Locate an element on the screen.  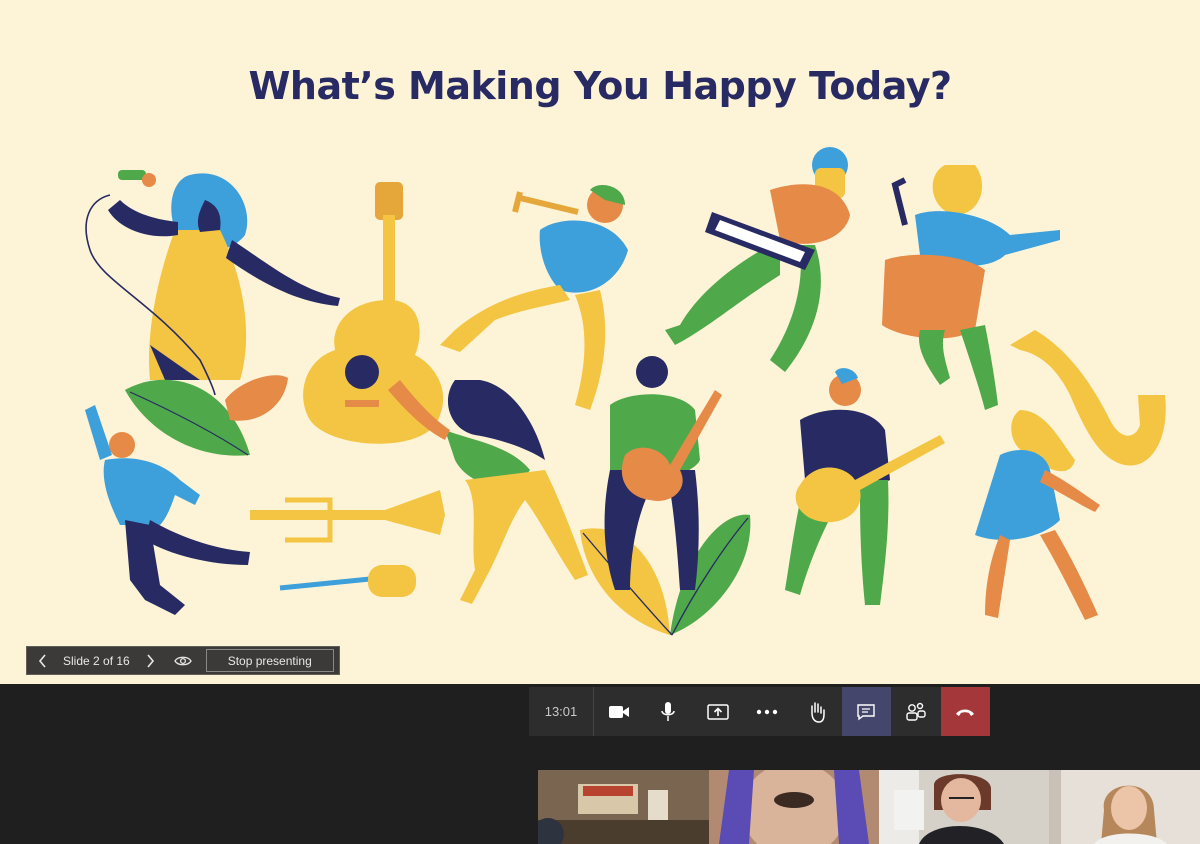
chevron-right-icon is located at coordinates (150, 660).